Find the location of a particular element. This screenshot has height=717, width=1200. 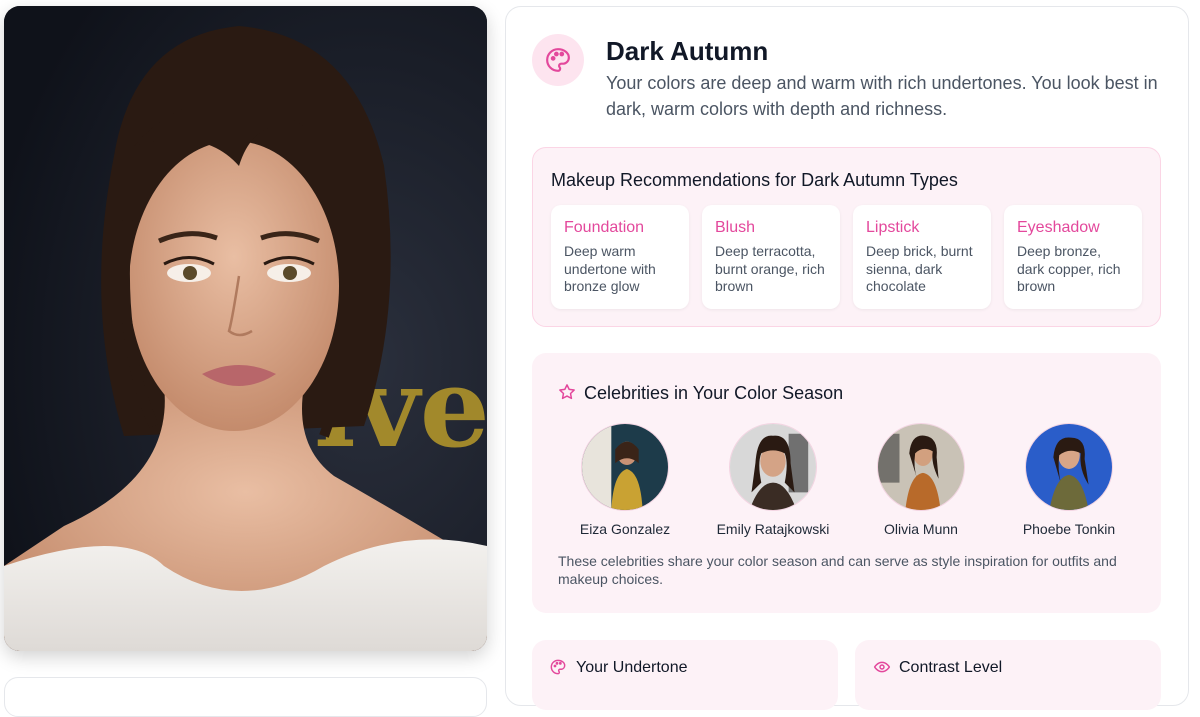

contrast-title: Contrast Level is located at coordinates (951, 667).